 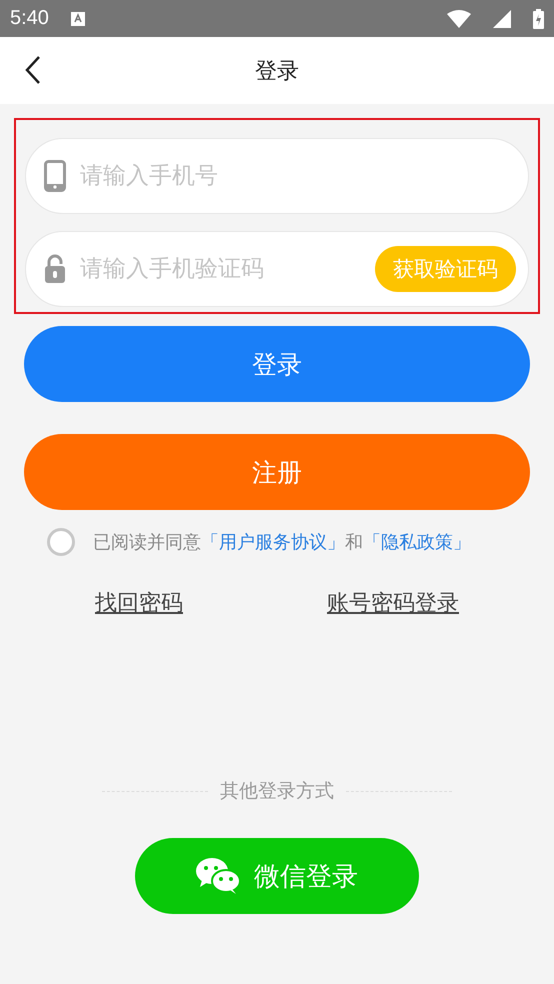 What do you see at coordinates (29, 18) in the screenshot?
I see `status-time: 5:40` at bounding box center [29, 18].